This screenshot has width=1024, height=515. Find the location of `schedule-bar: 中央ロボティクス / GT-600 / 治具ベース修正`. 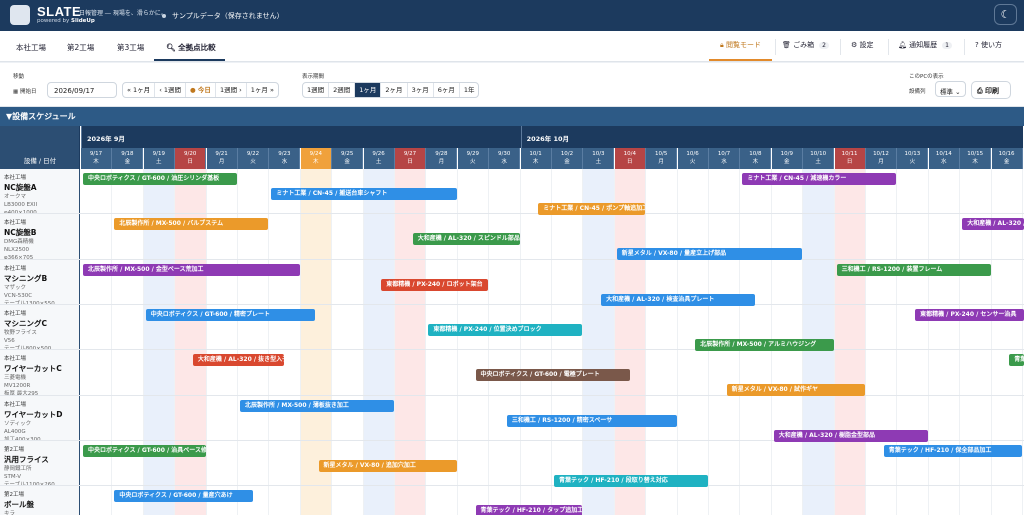

schedule-bar: 中央ロボティクス / GT-600 / 治具ベース修正 is located at coordinates (144, 450).